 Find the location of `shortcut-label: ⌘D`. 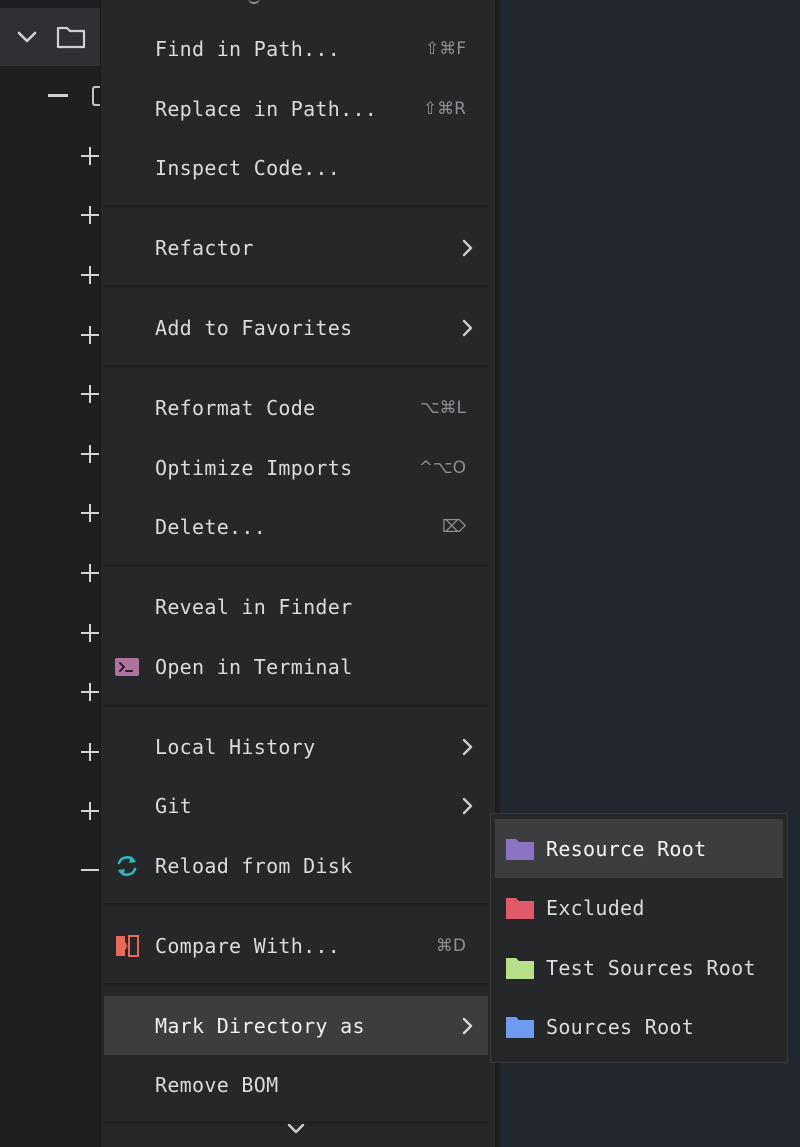

shortcut-label: ⌘D is located at coordinates (451, 946).